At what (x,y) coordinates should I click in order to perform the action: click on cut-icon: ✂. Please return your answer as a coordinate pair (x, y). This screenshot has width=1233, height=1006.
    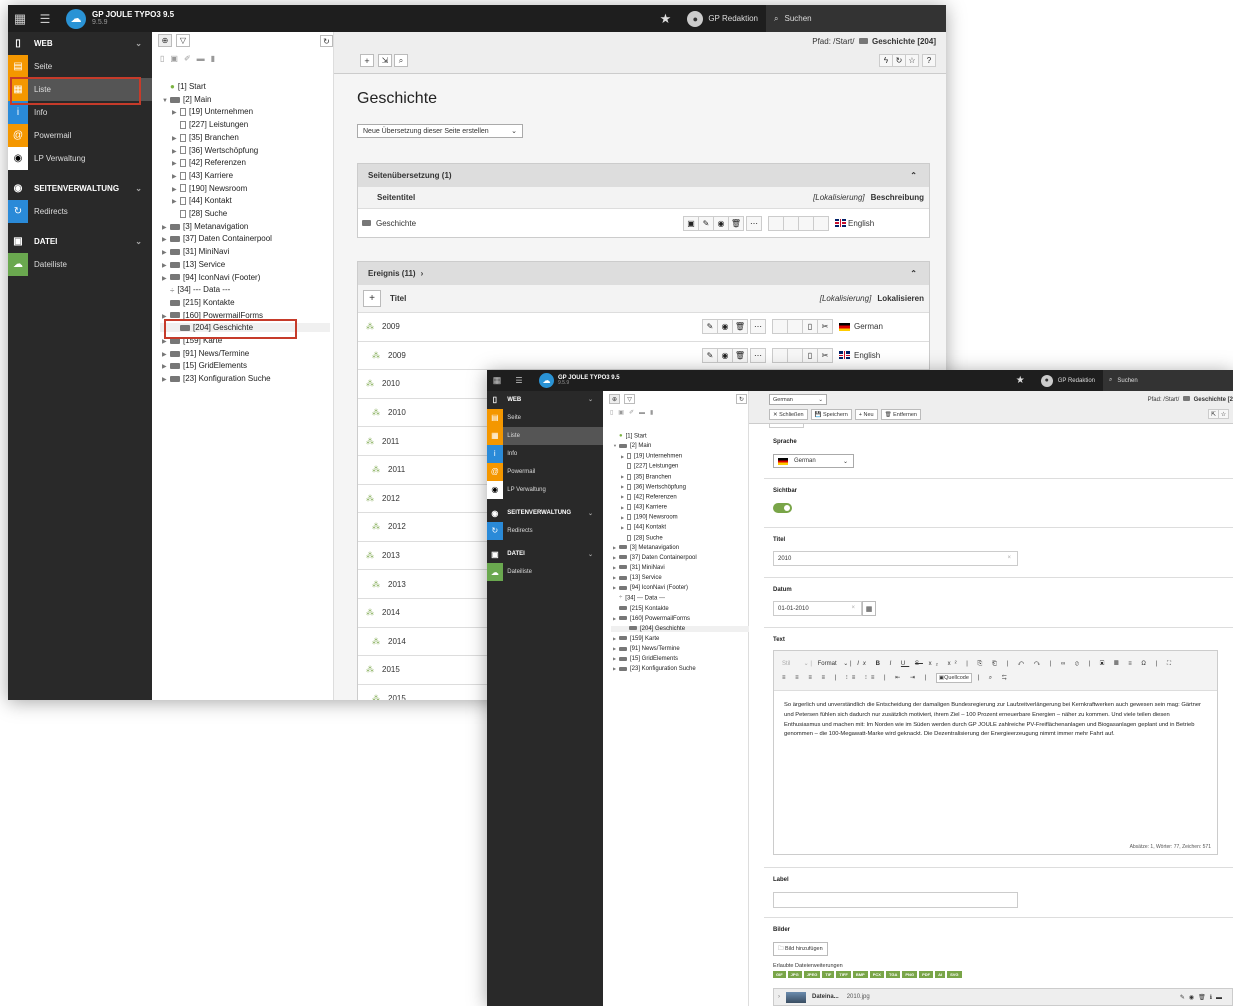
    Looking at the image, I should click on (825, 327).